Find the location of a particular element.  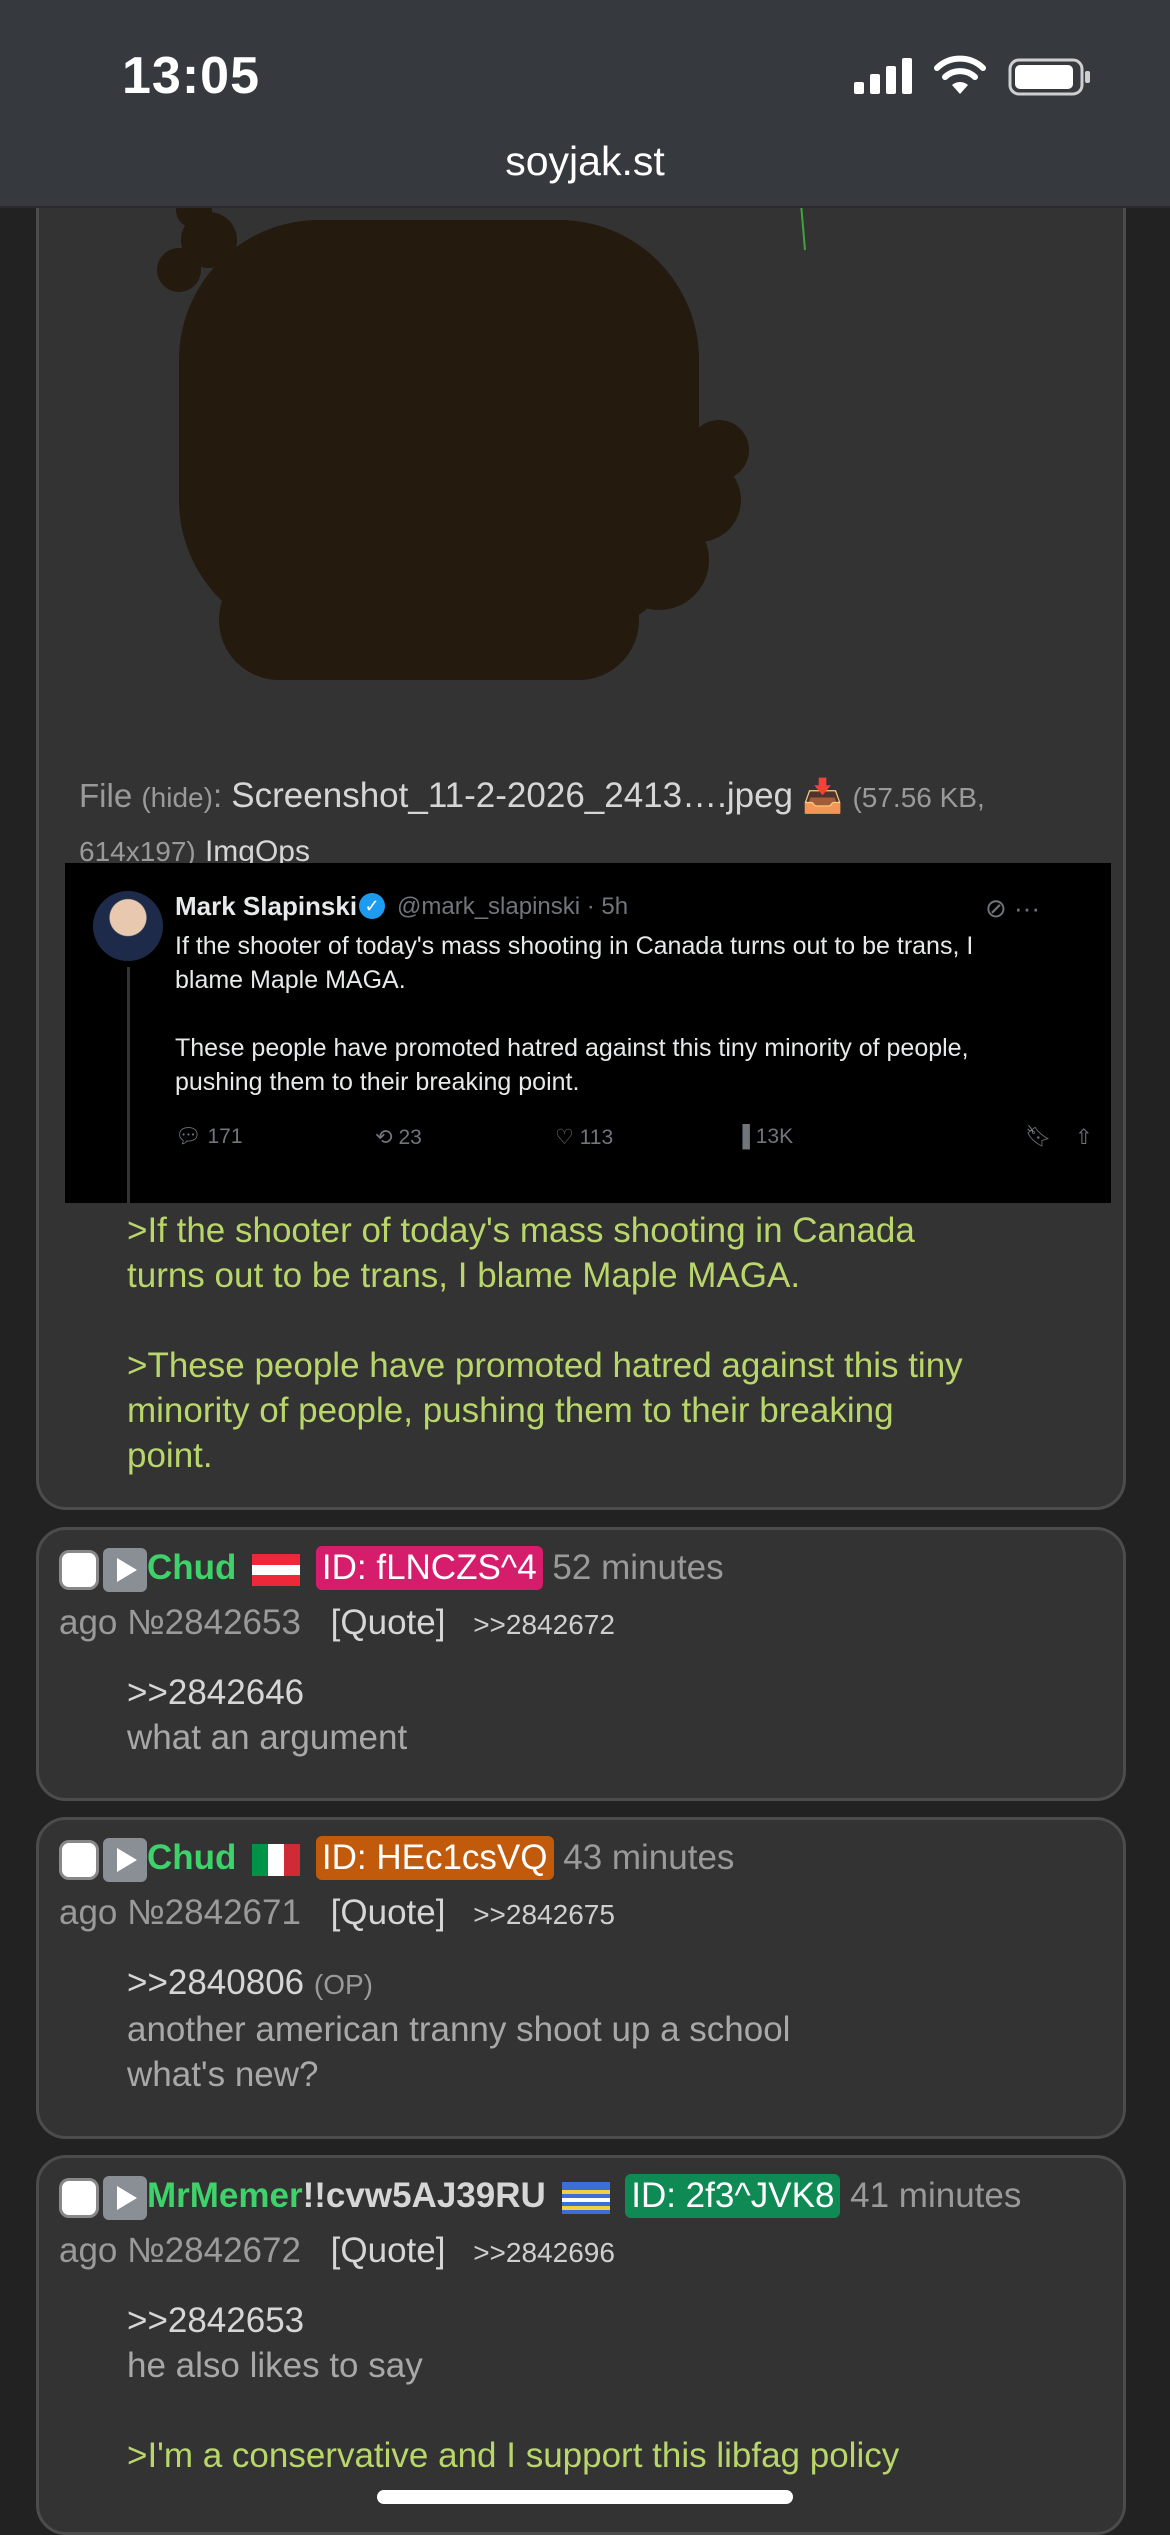

flag-icon is located at coordinates (585, 2197).